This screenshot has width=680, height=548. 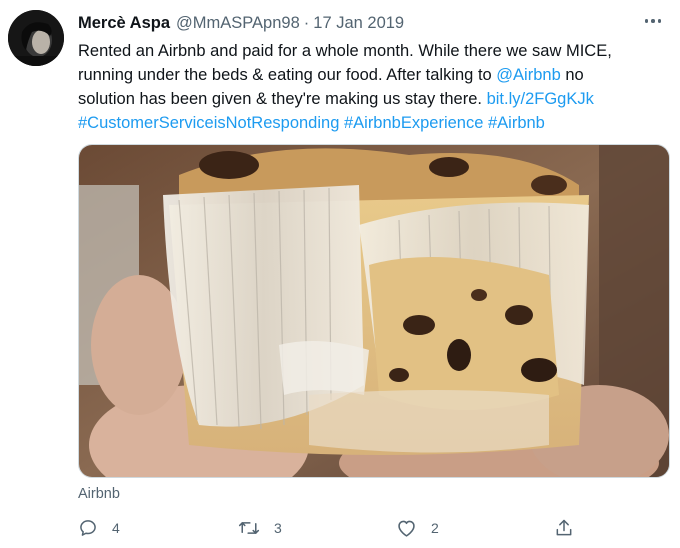 I want to click on author-name: Mercè Aspa, so click(x=124, y=23).